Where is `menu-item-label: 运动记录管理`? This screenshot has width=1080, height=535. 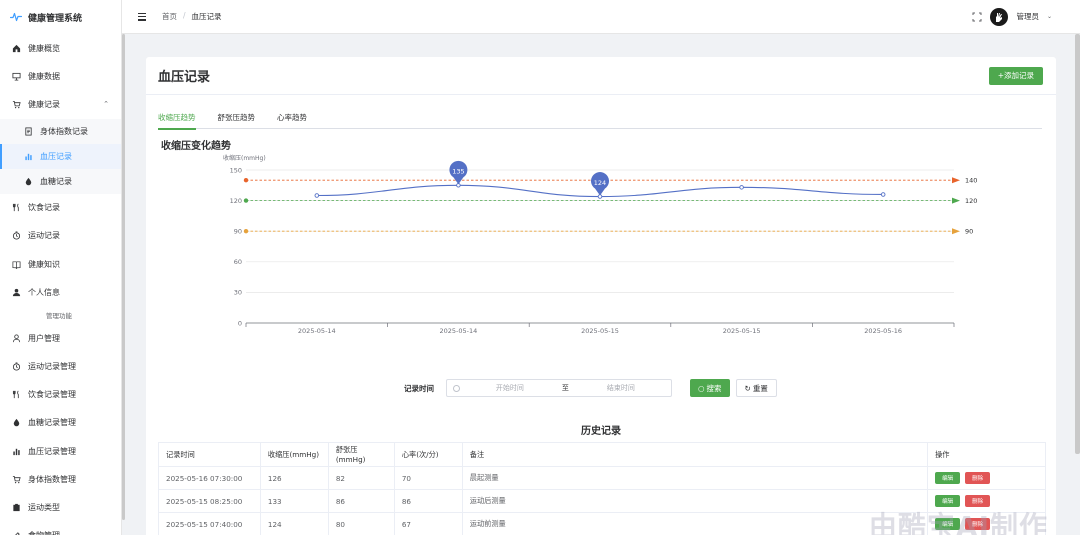
menu-item-label: 运动记录管理 is located at coordinates (52, 367).